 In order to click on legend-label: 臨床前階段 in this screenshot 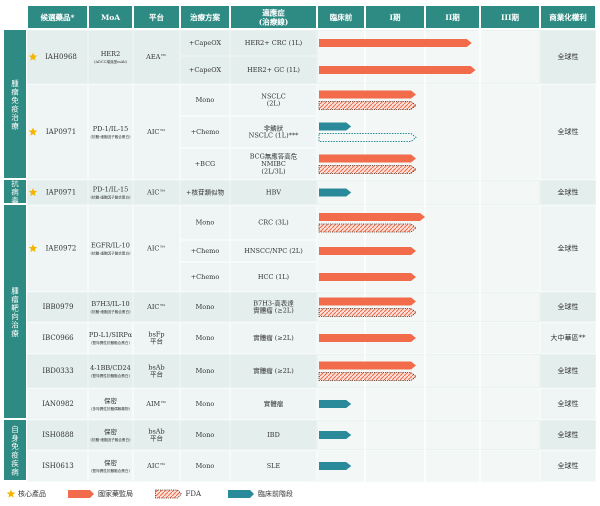, I will do `click(275, 493)`.